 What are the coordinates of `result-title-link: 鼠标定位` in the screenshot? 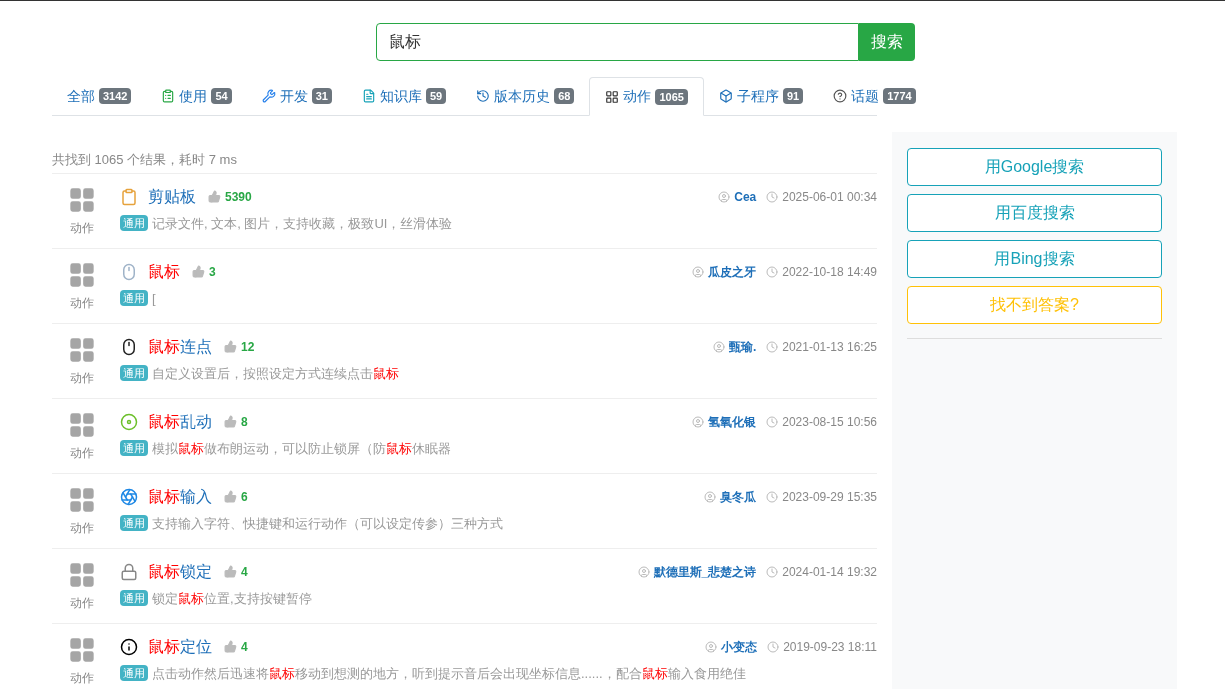 It's located at (180, 646).